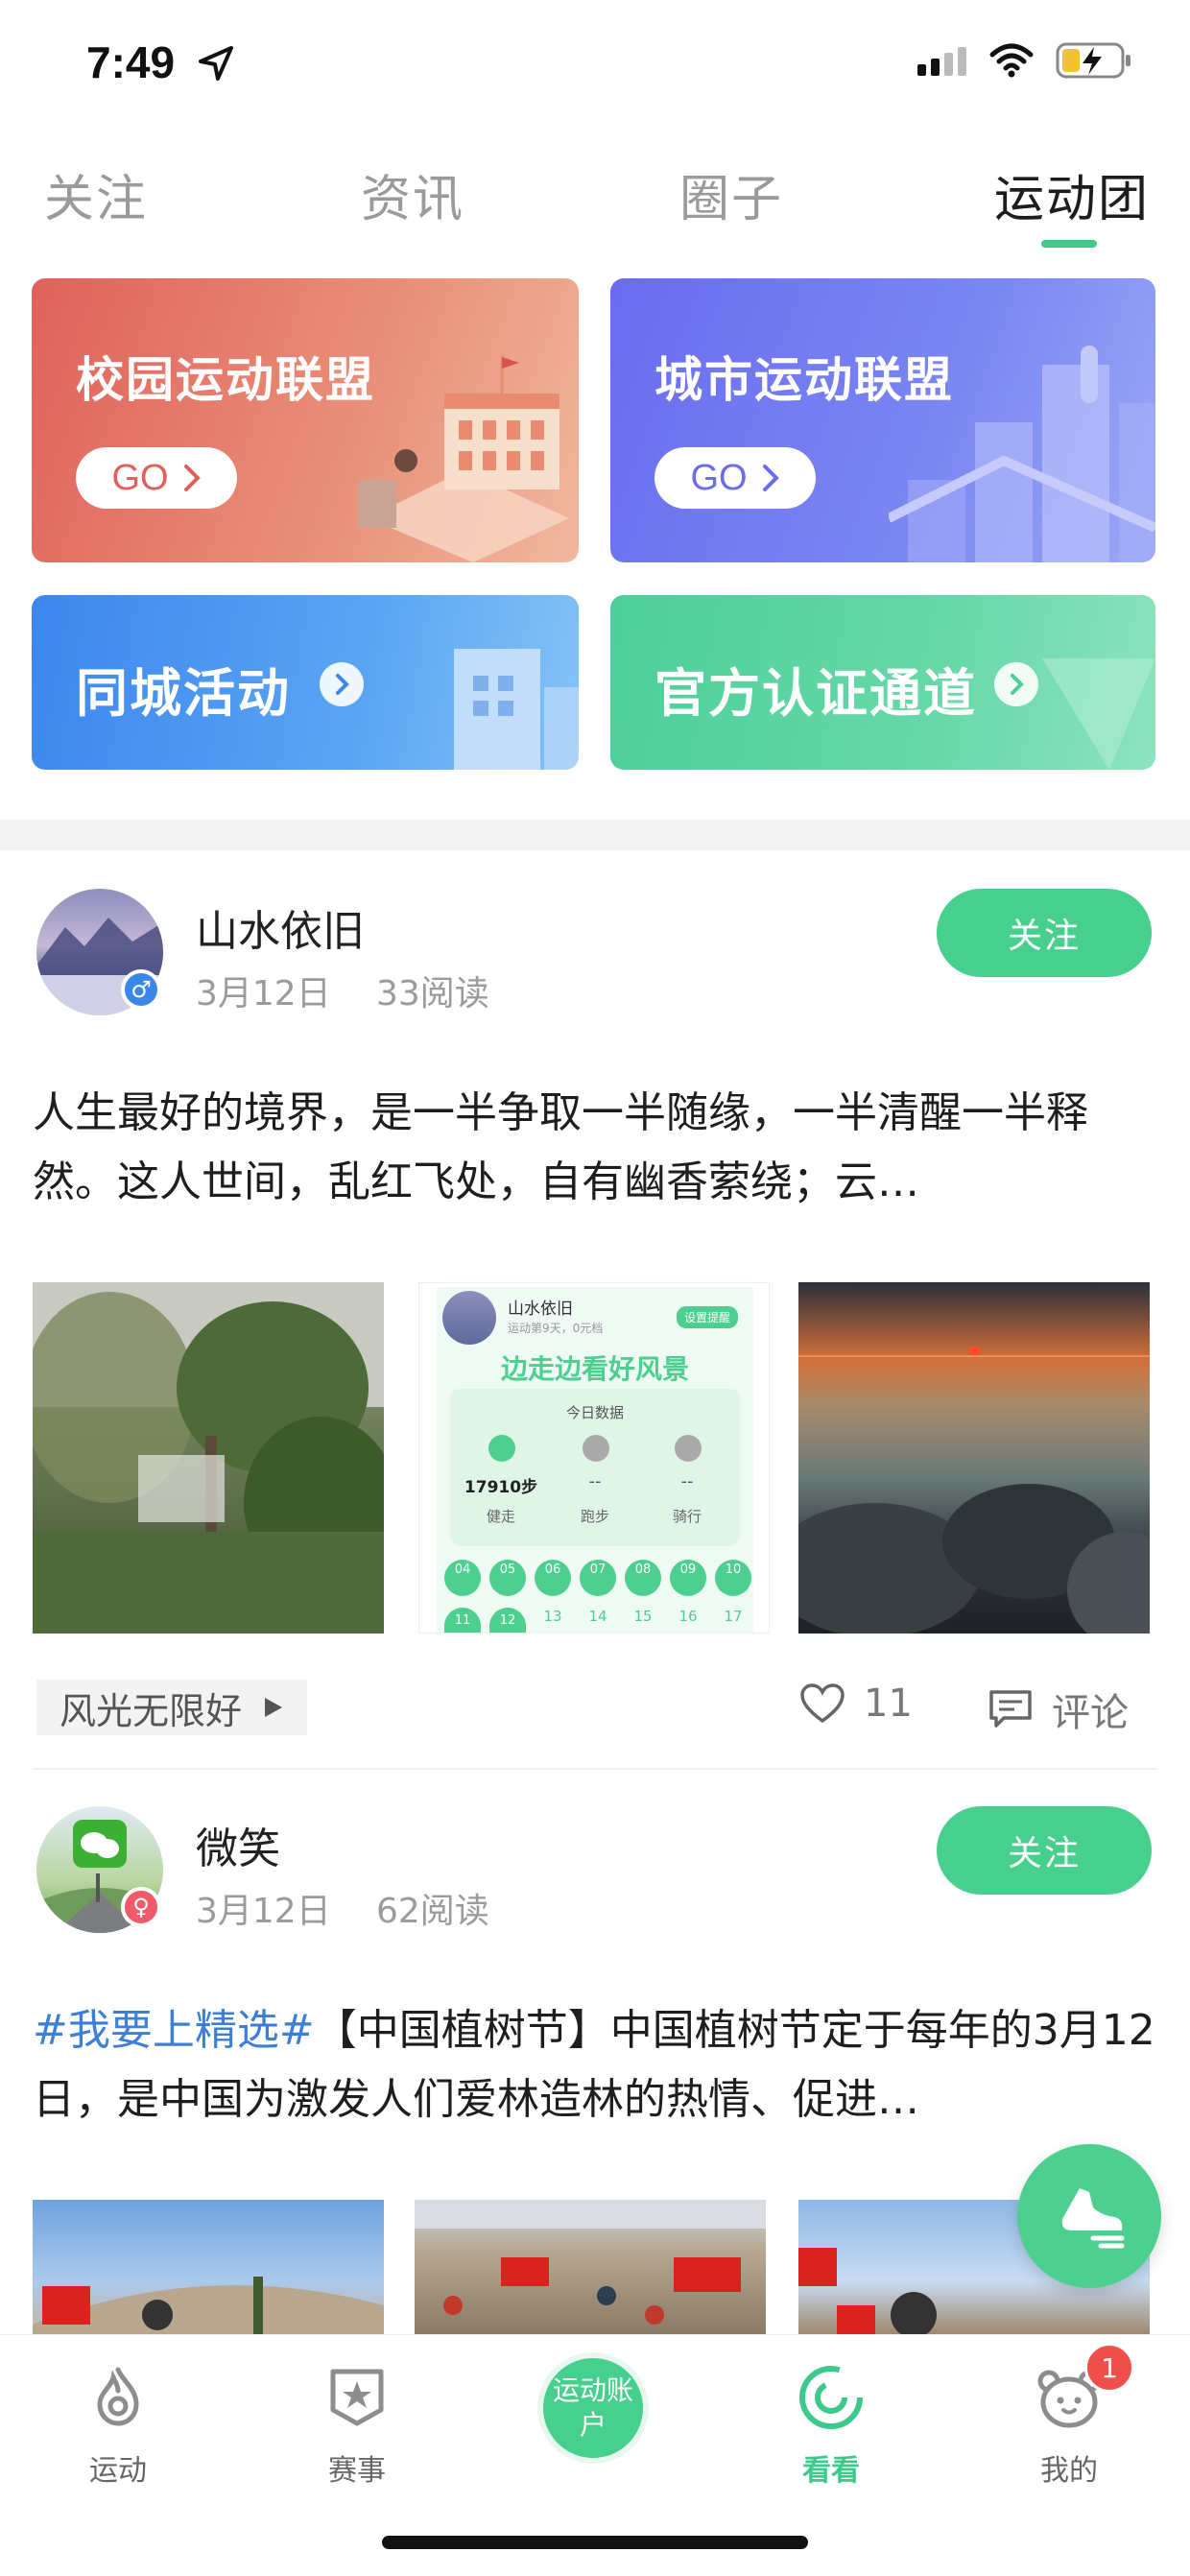  What do you see at coordinates (708, 1317) in the screenshot?
I see `mini-remind-button: 设置提醒` at bounding box center [708, 1317].